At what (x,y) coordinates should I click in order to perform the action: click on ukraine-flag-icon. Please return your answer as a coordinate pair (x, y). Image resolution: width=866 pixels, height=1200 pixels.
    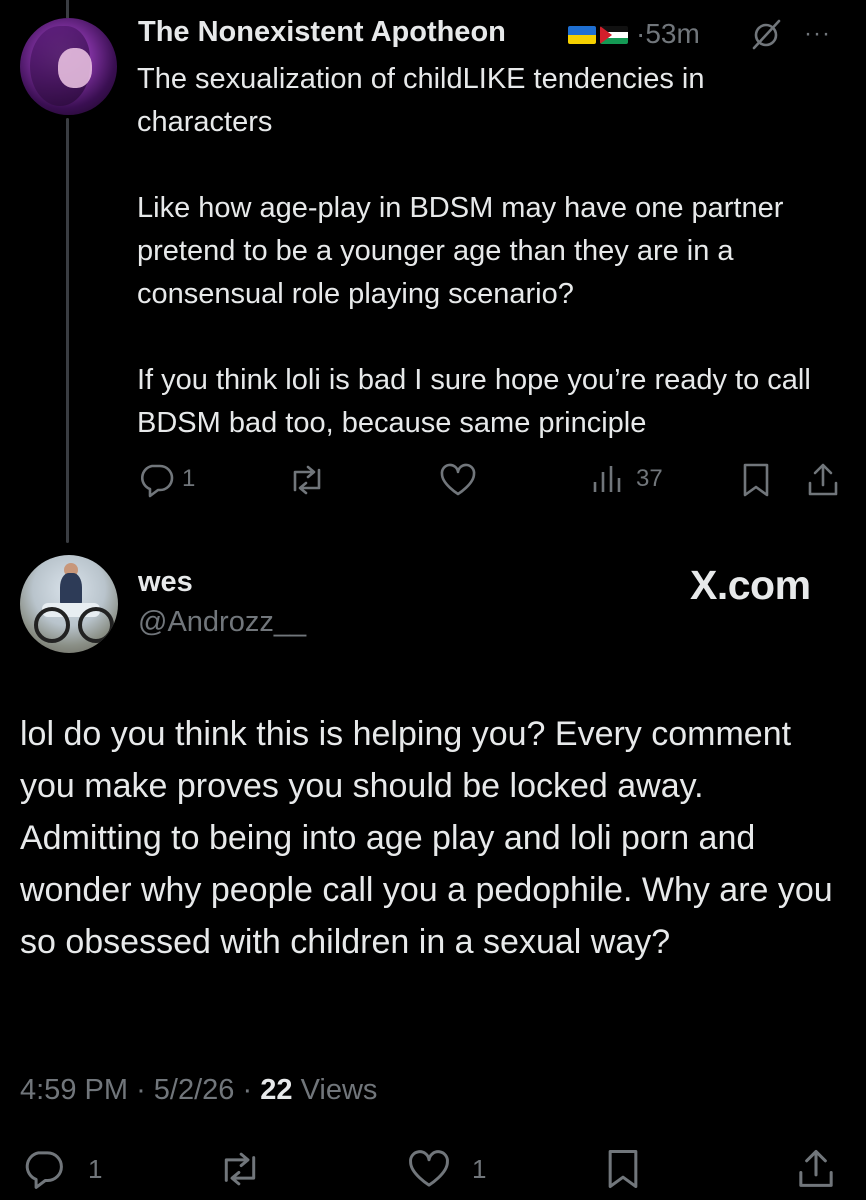
    Looking at the image, I should click on (582, 35).